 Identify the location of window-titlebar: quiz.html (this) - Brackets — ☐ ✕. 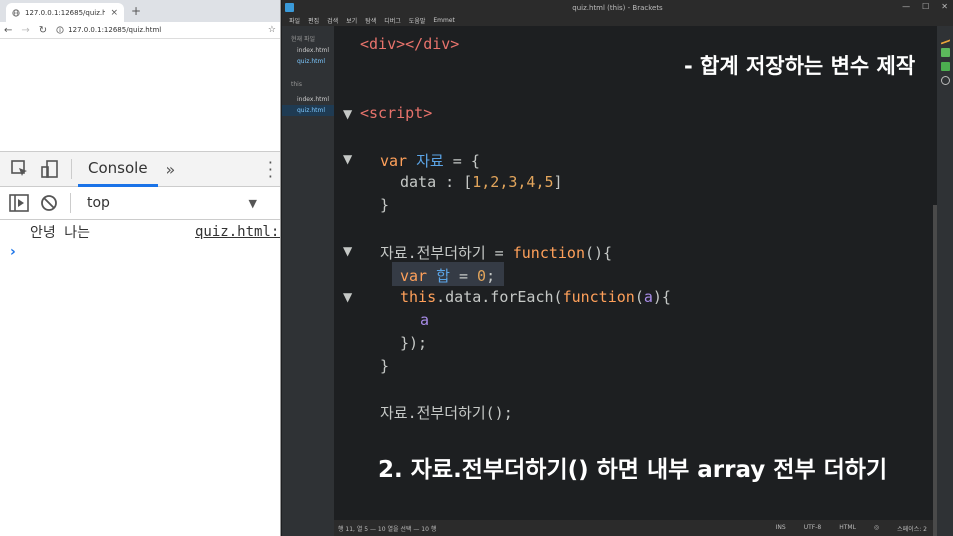
(617, 7).